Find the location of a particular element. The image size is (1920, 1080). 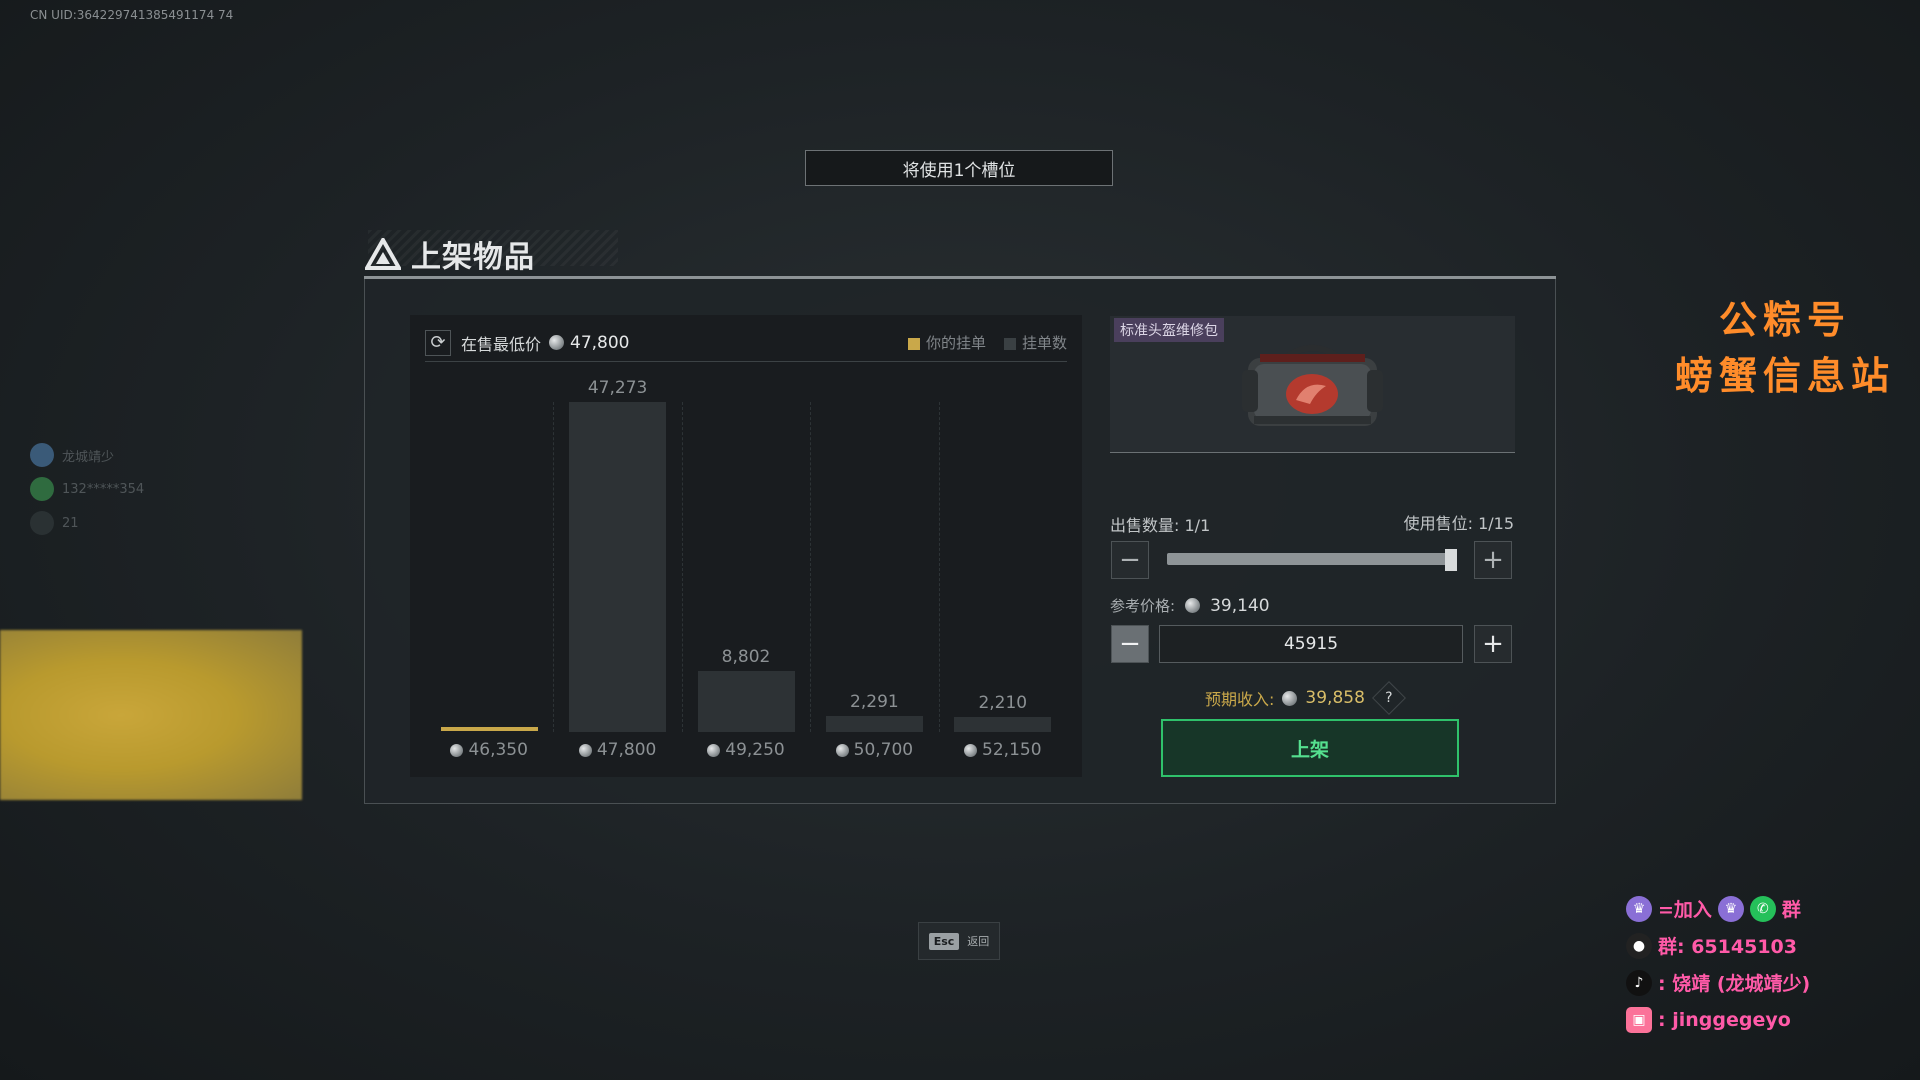

reference-price: 参考价格: 39,140 is located at coordinates (1190, 605).